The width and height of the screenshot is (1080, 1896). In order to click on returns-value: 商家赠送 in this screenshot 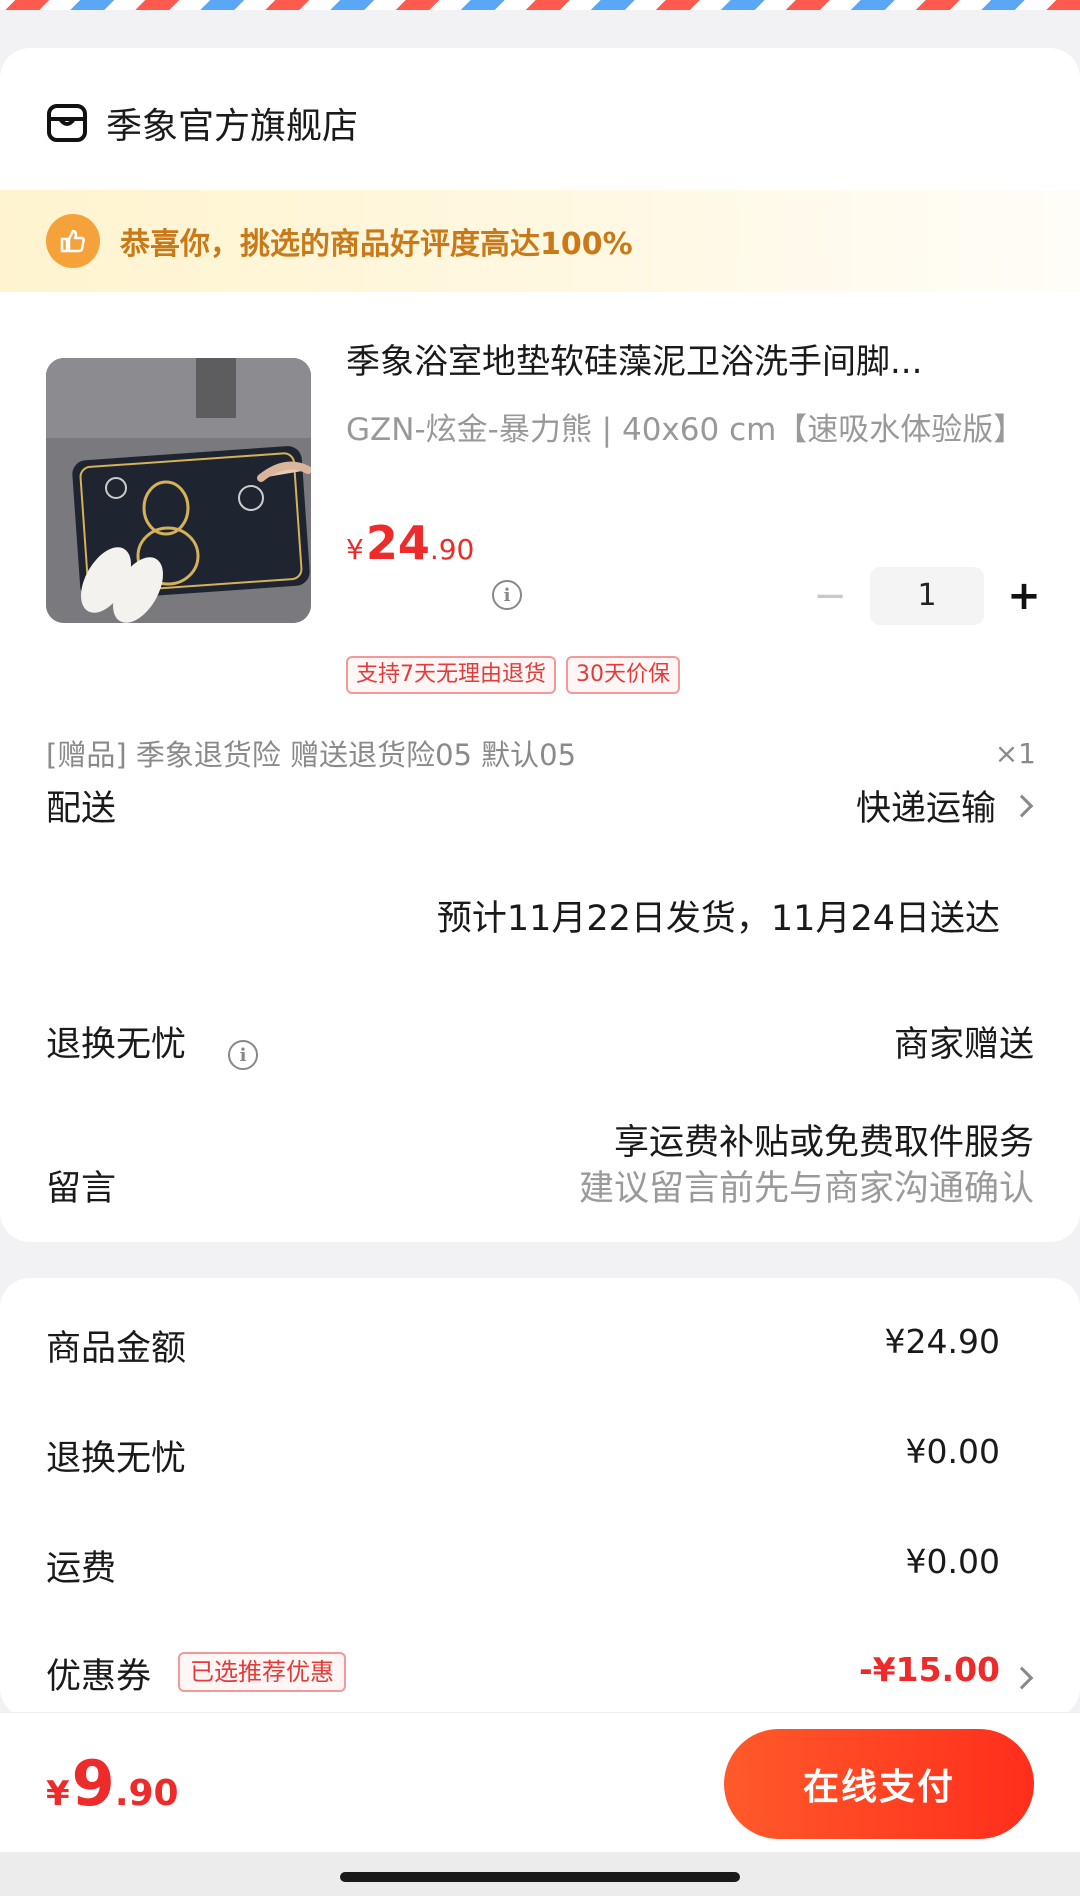, I will do `click(963, 1045)`.